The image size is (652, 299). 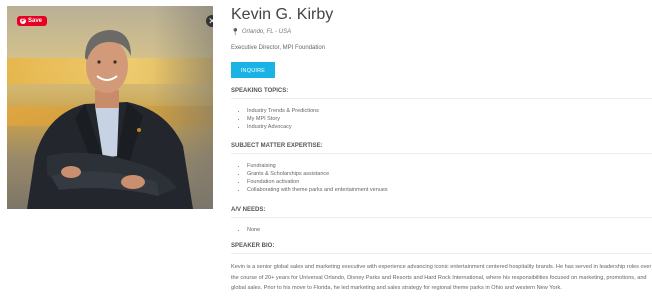 What do you see at coordinates (253, 246) in the screenshot?
I see `speaker-bio-title: SPEAKER BIO:` at bounding box center [253, 246].